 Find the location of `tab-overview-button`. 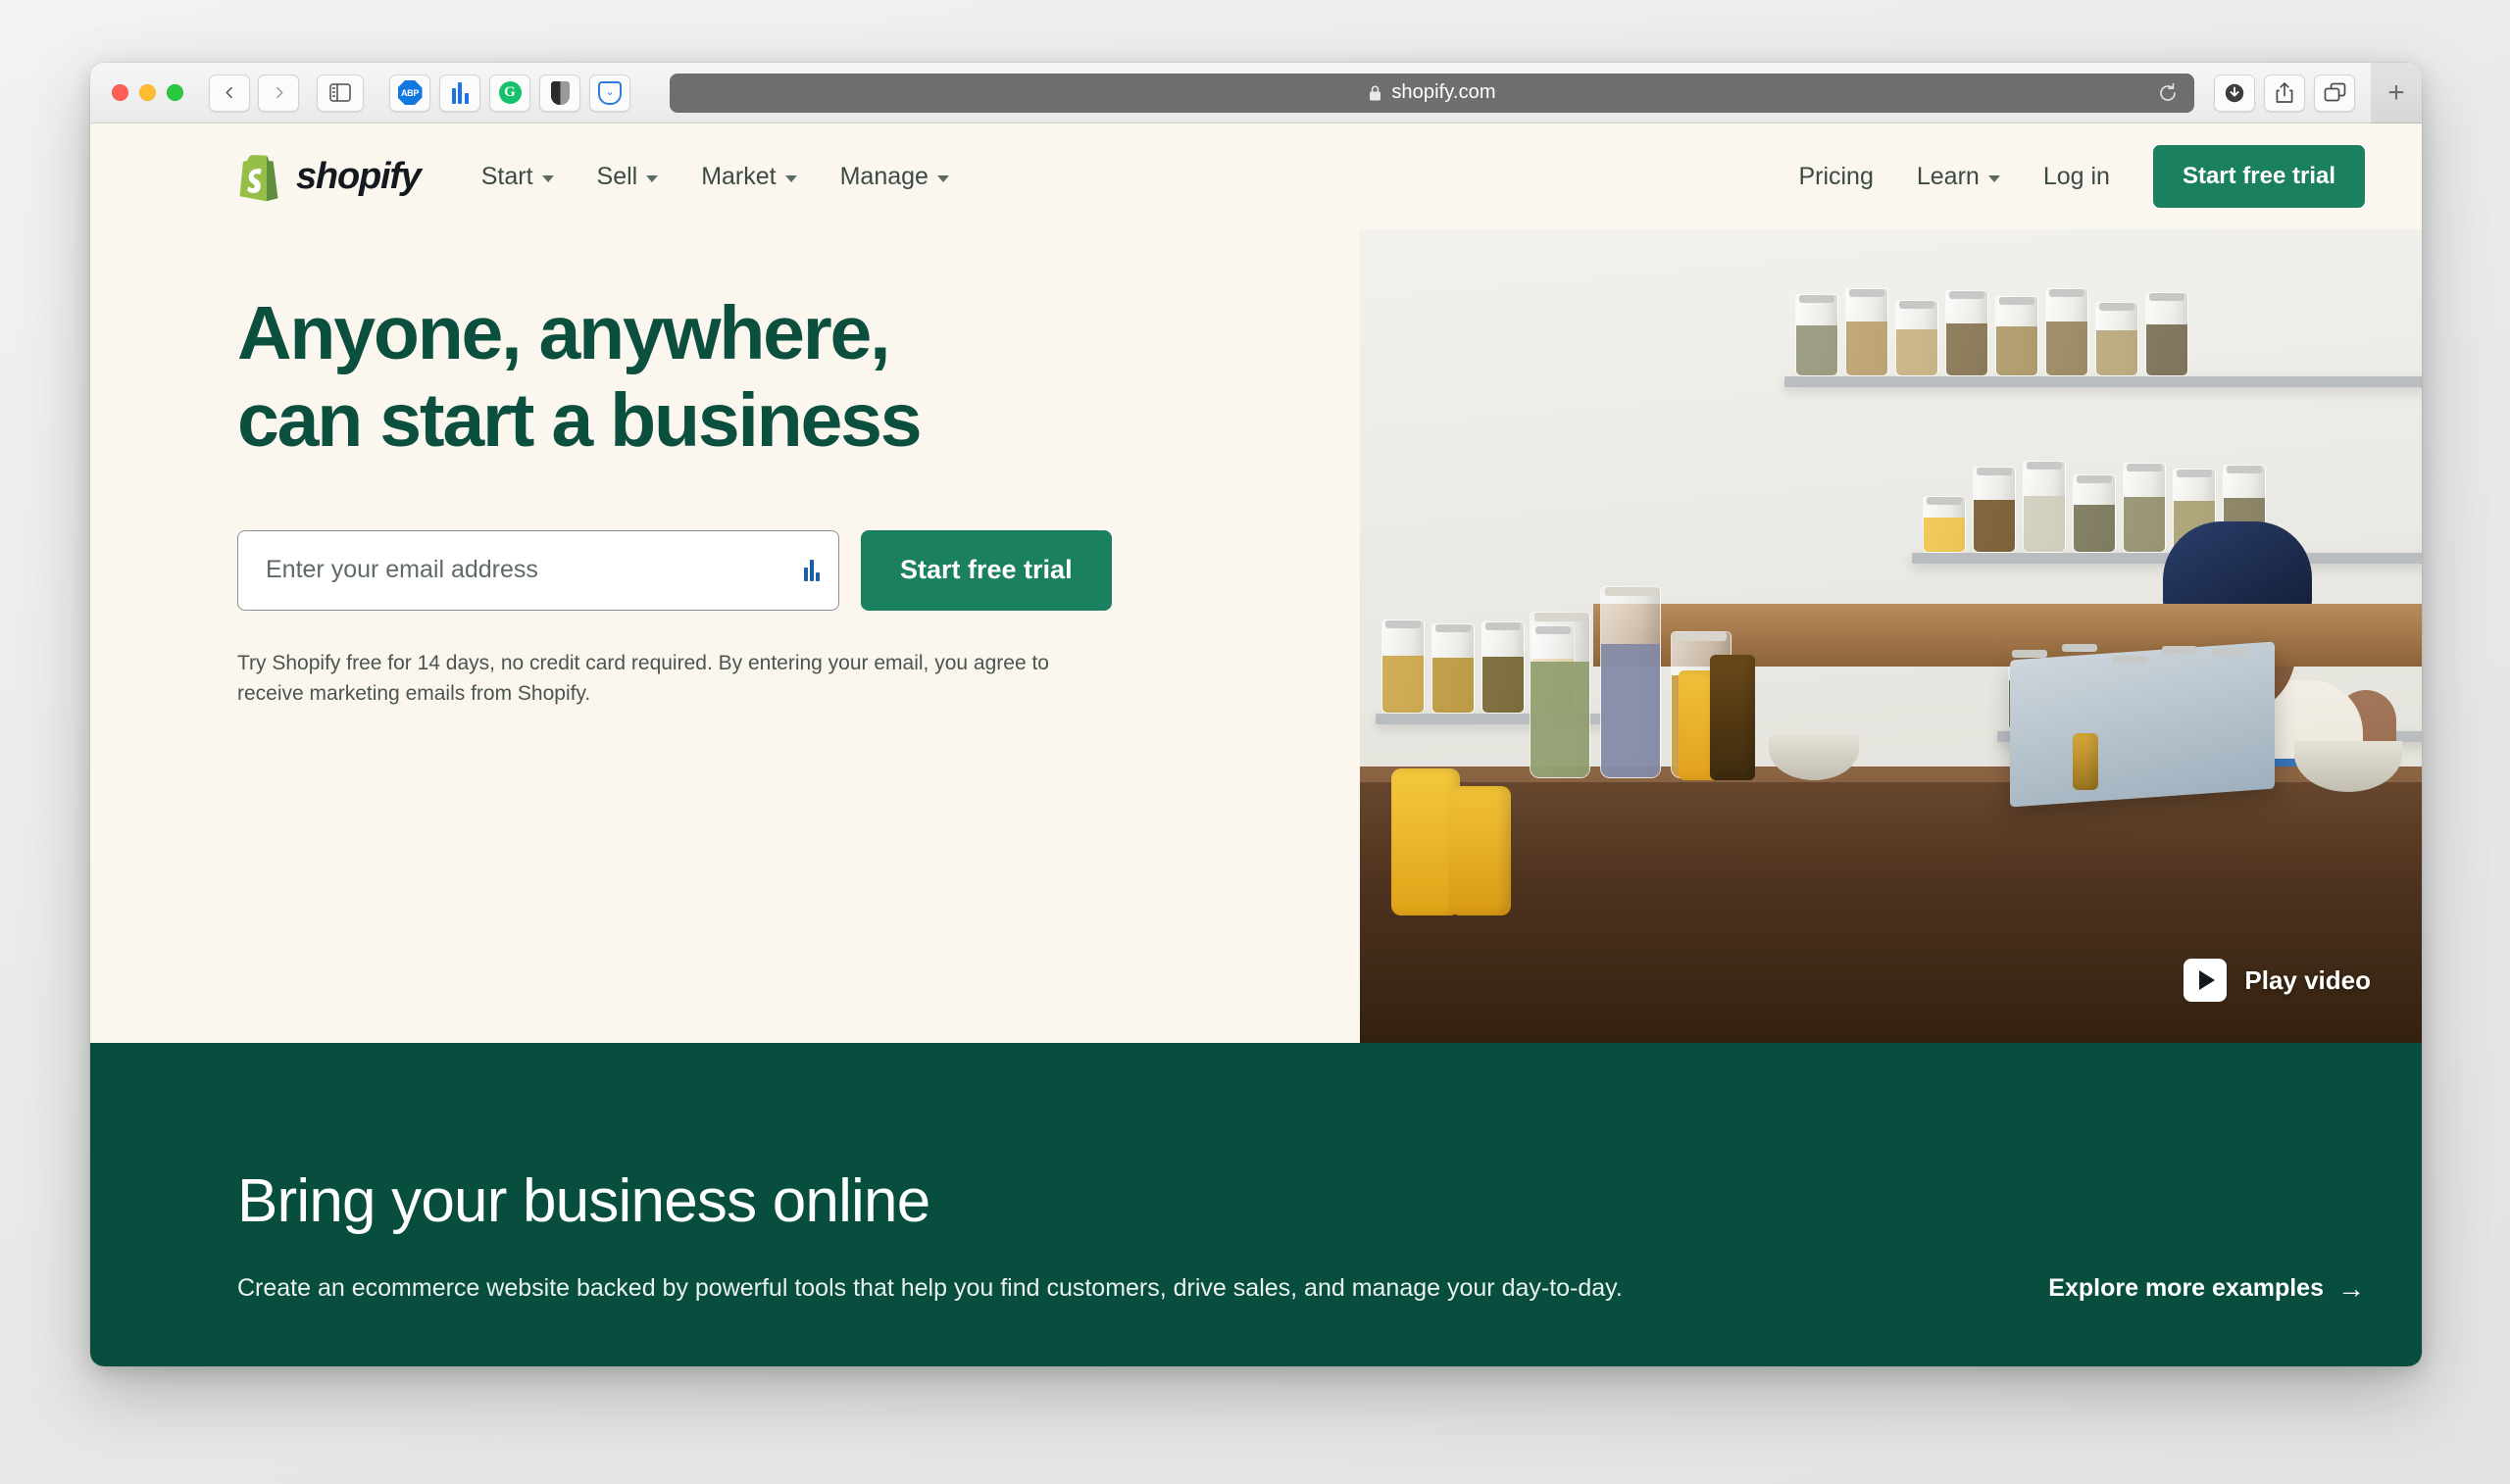

tab-overview-button is located at coordinates (2334, 93).